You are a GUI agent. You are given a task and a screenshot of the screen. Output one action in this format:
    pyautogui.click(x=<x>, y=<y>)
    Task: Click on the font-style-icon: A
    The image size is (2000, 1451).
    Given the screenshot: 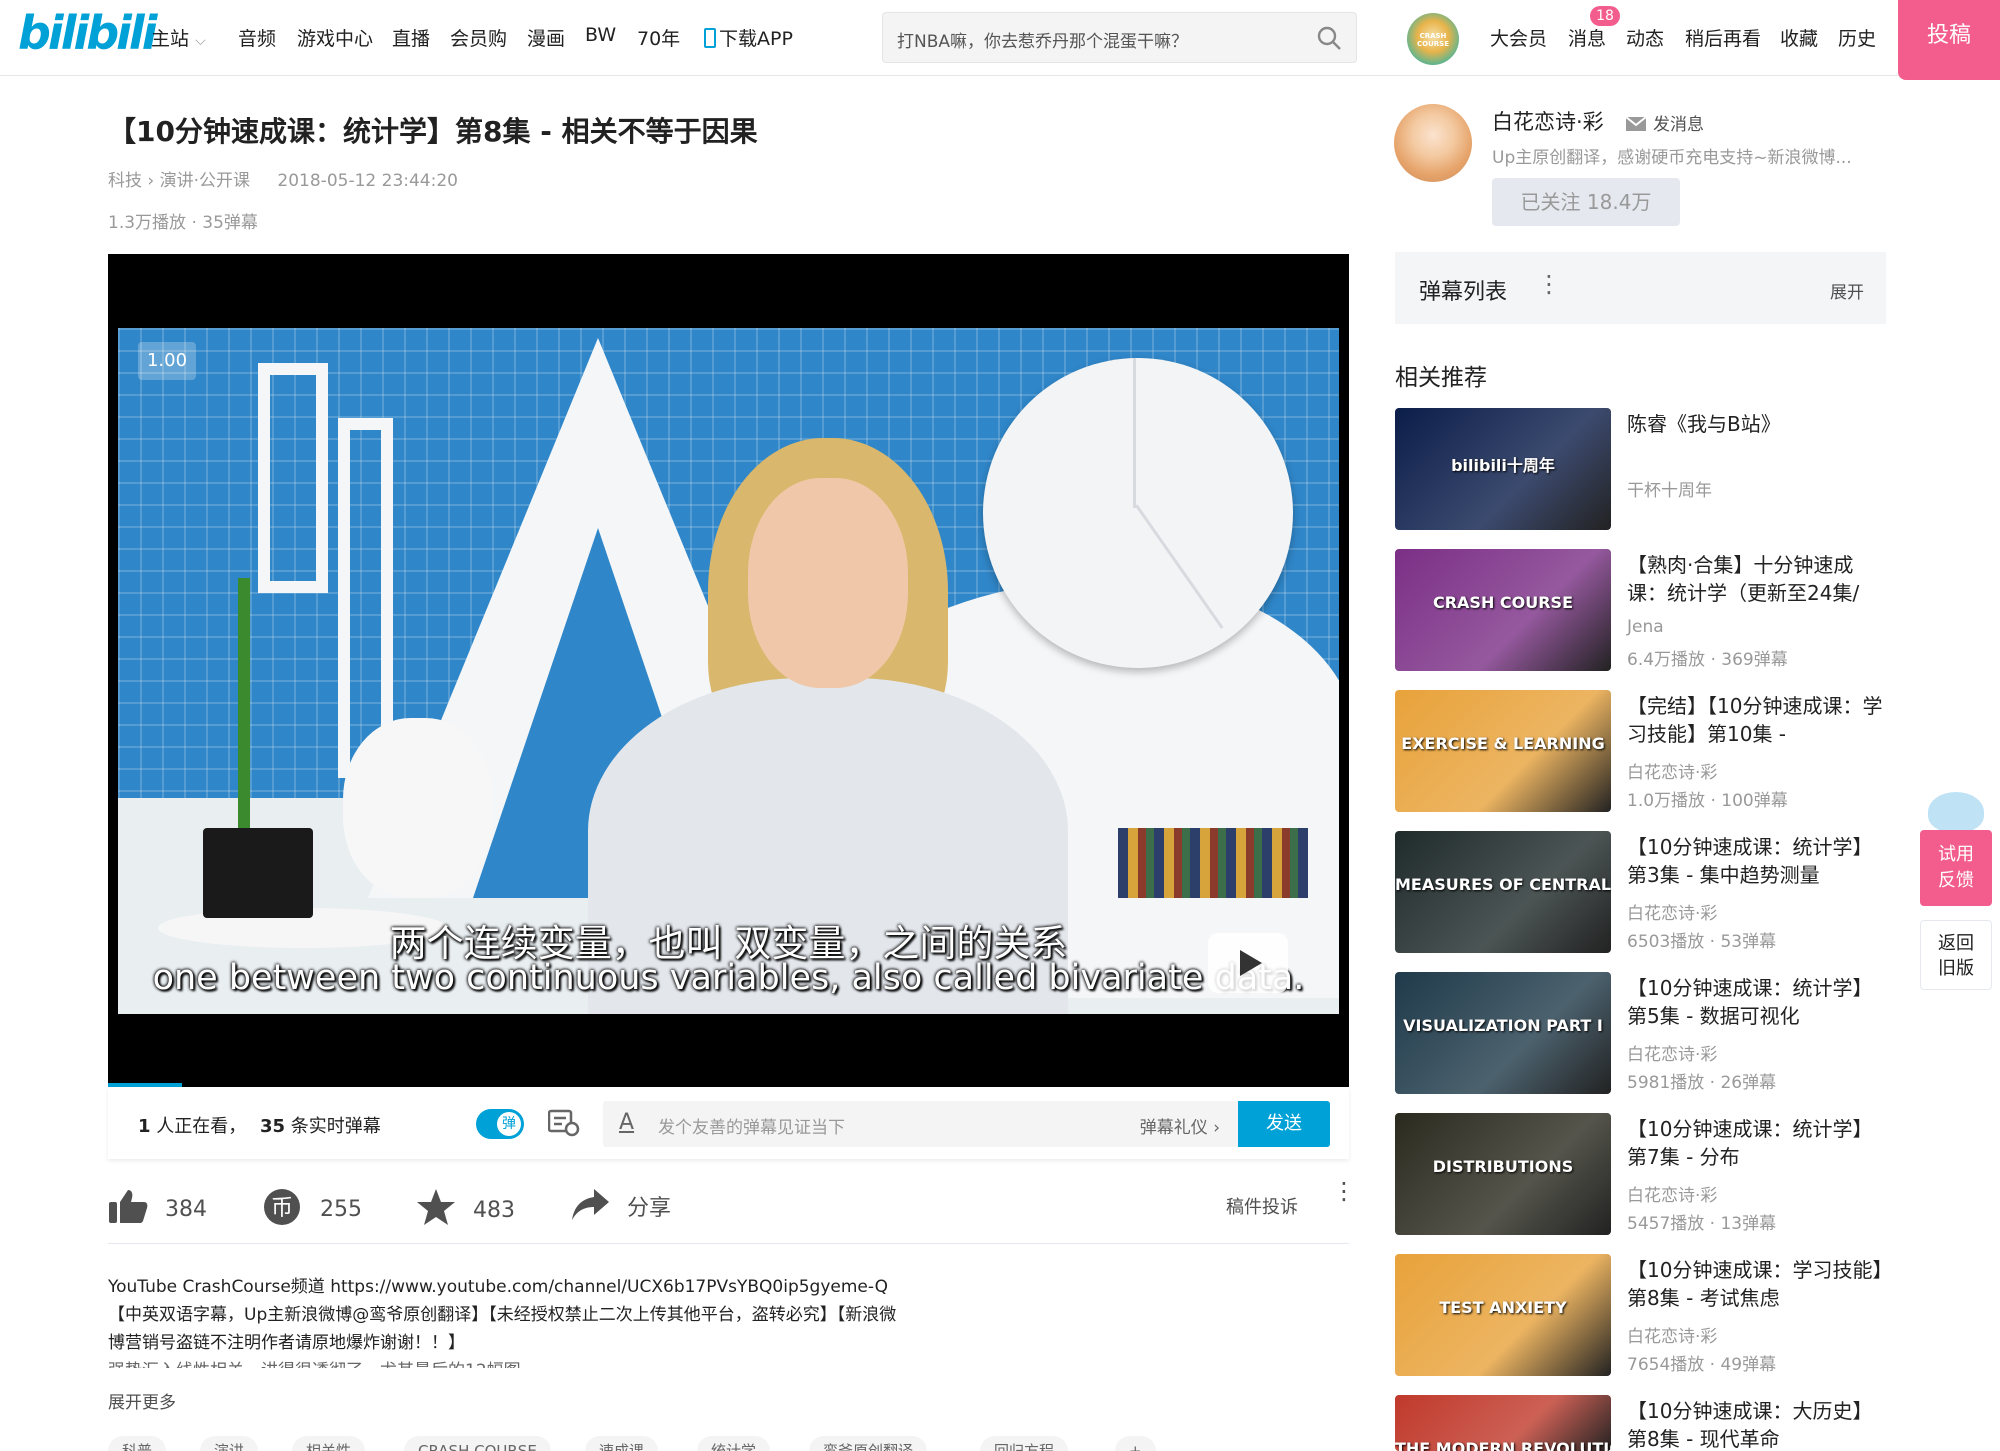 What is the action you would take?
    pyautogui.click(x=626, y=1122)
    